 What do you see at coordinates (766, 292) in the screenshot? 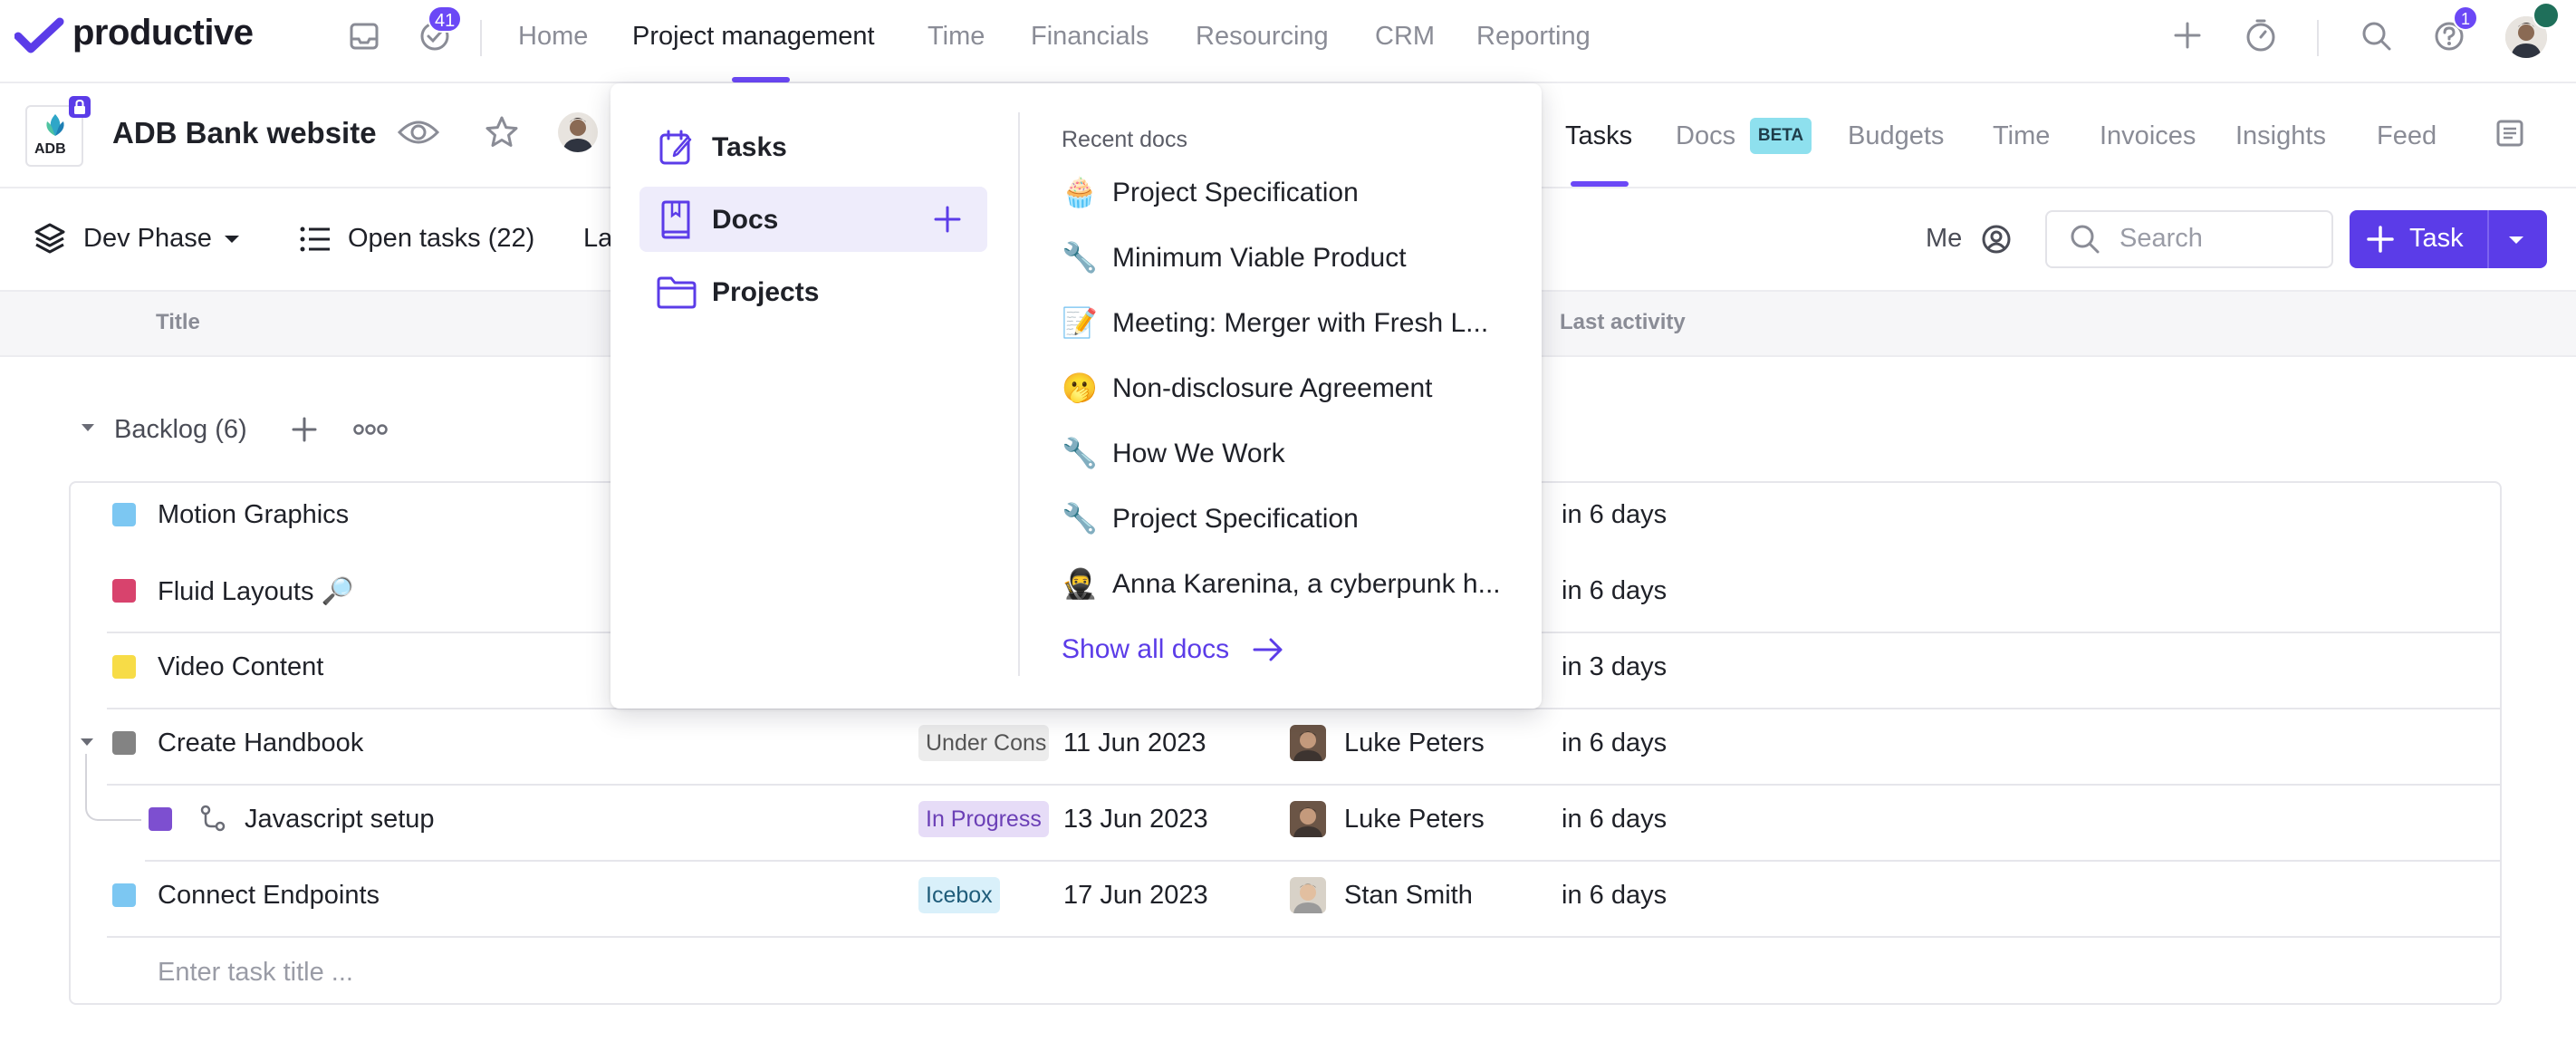
I see `menu-item-label: Projects` at bounding box center [766, 292].